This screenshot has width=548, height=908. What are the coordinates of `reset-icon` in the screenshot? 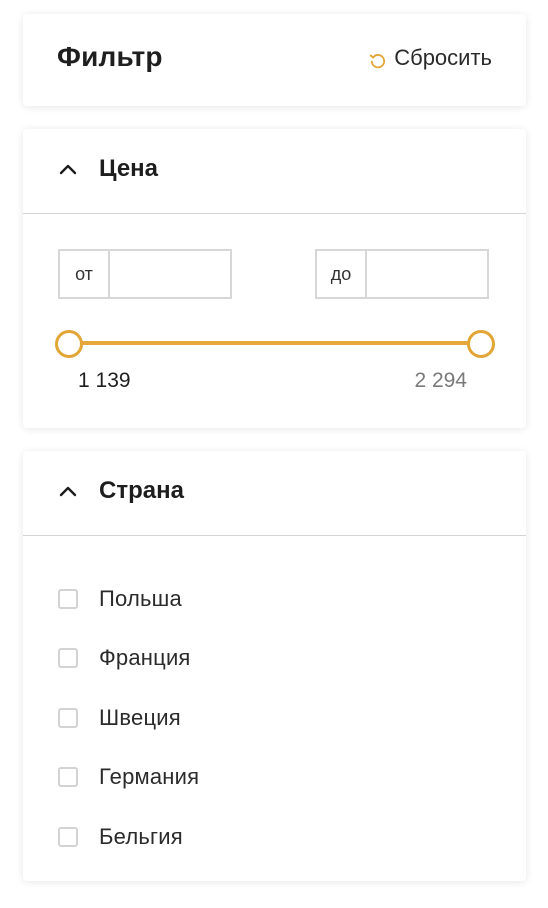 It's located at (378, 61).